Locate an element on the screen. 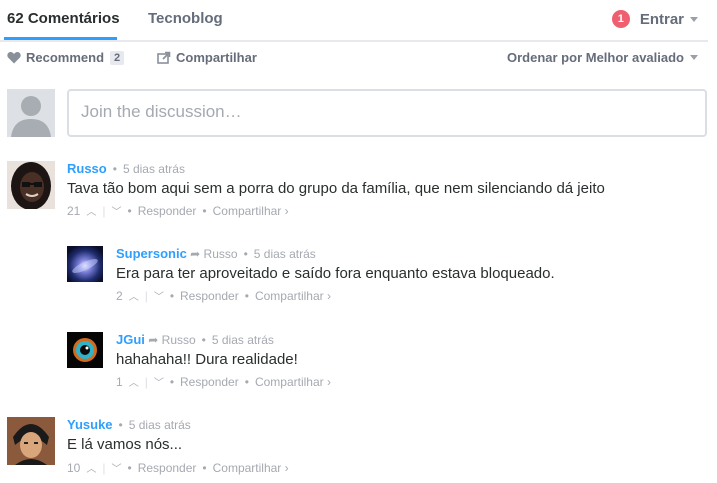 This screenshot has height=483, width=717. comment-author: JGui is located at coordinates (130, 339).